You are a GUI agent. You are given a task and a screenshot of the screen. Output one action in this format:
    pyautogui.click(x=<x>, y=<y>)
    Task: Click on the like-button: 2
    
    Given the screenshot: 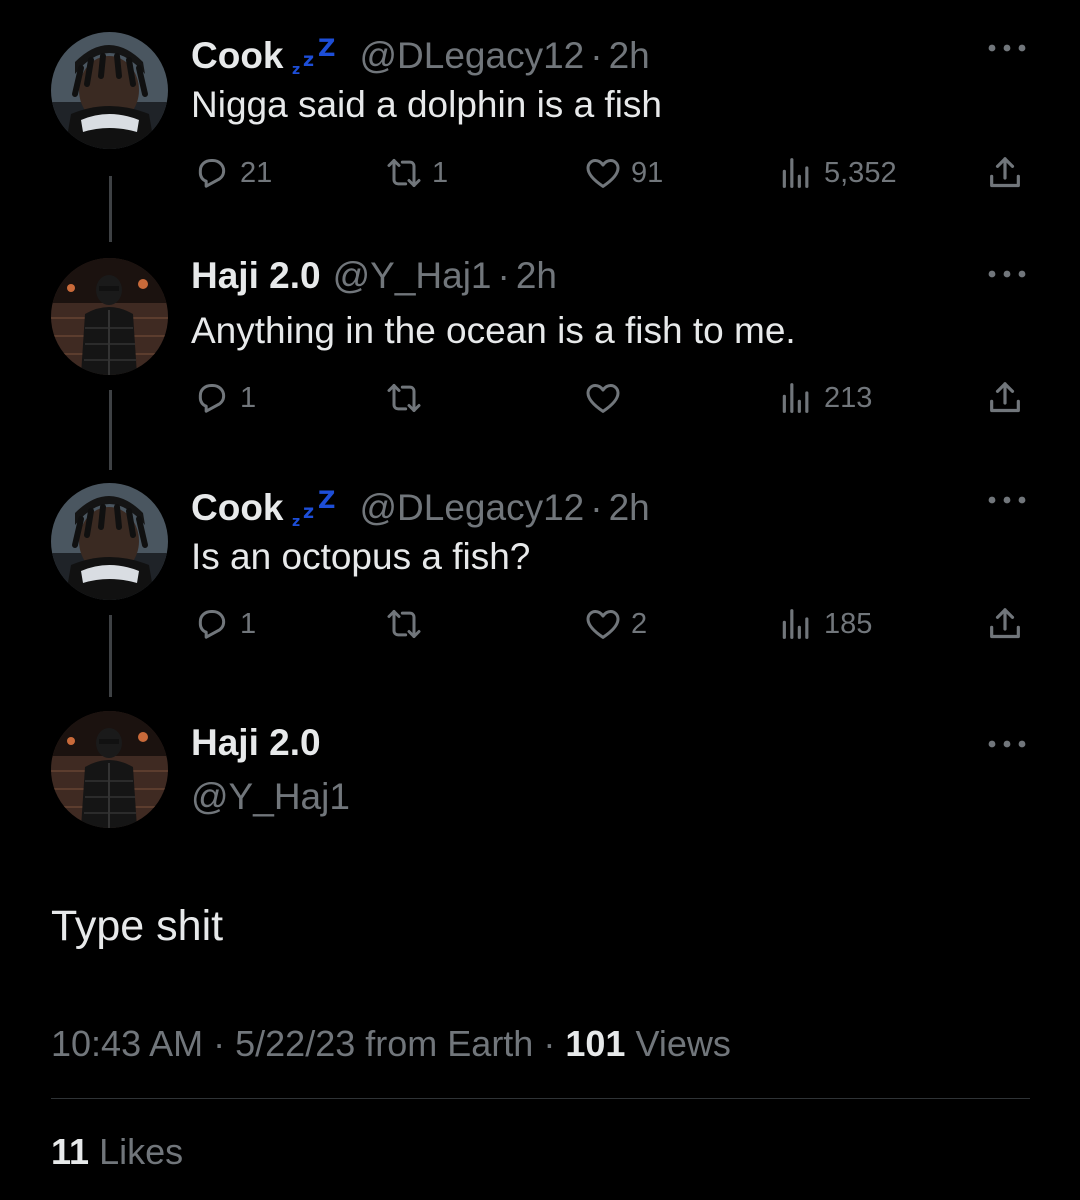 What is the action you would take?
    pyautogui.click(x=615, y=624)
    